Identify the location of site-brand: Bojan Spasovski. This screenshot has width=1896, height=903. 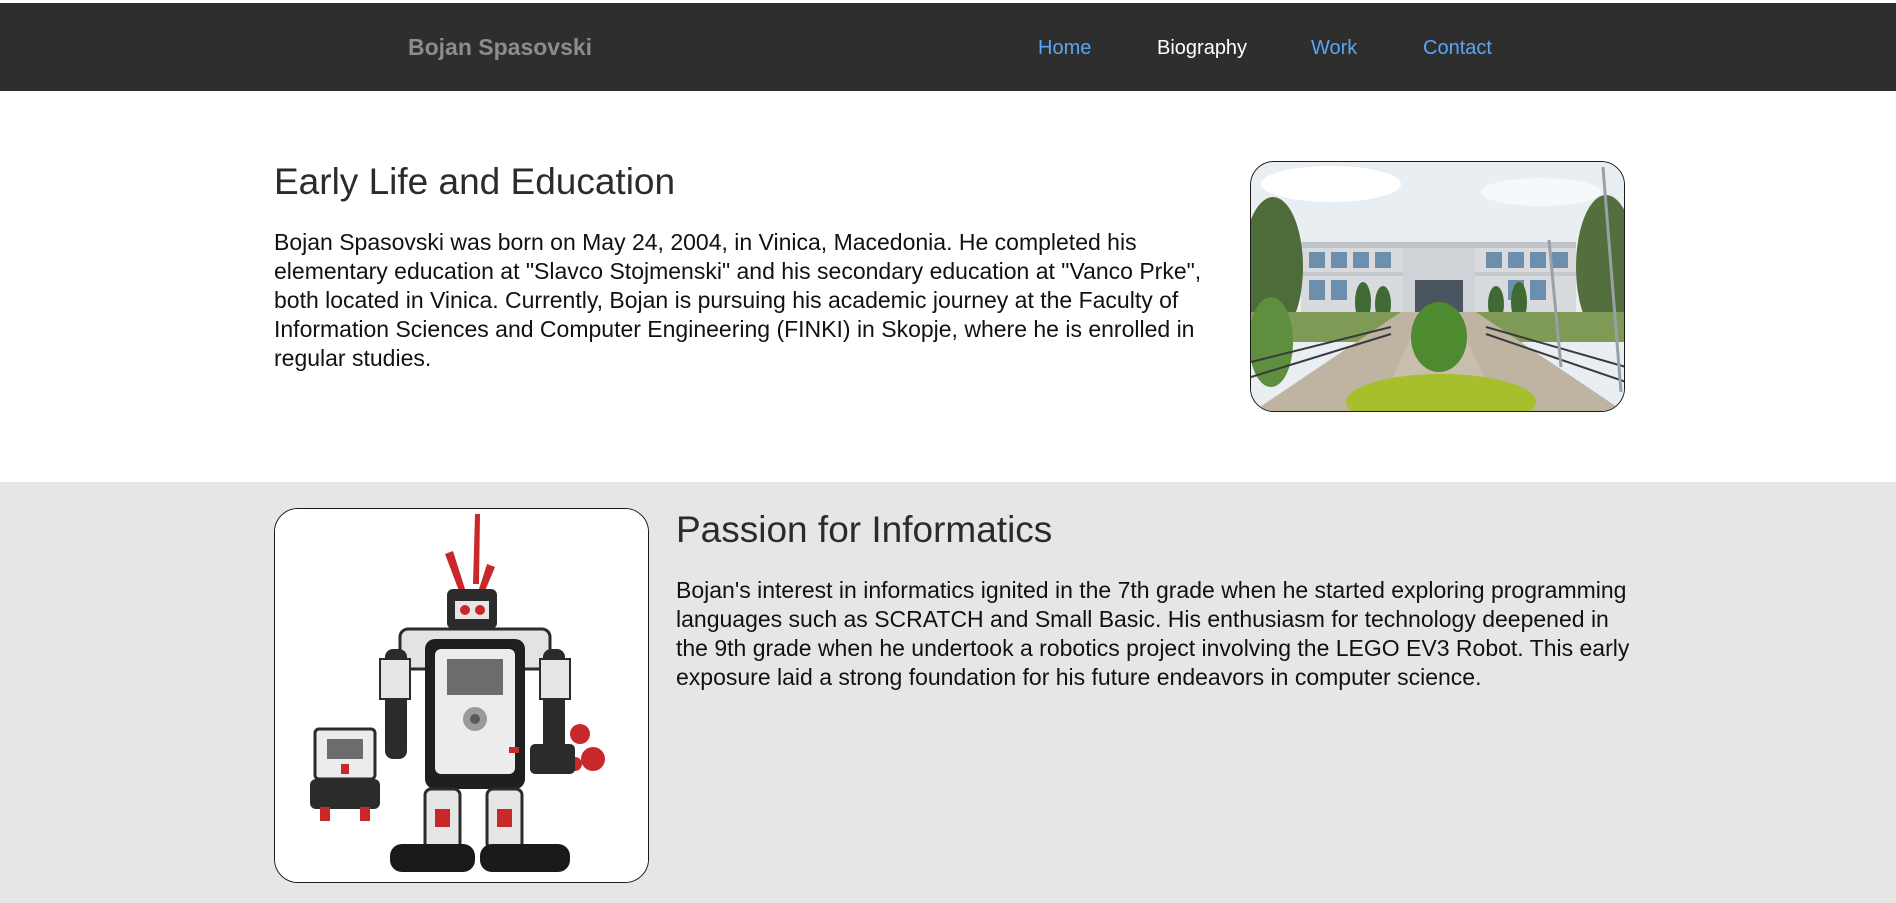
(500, 47).